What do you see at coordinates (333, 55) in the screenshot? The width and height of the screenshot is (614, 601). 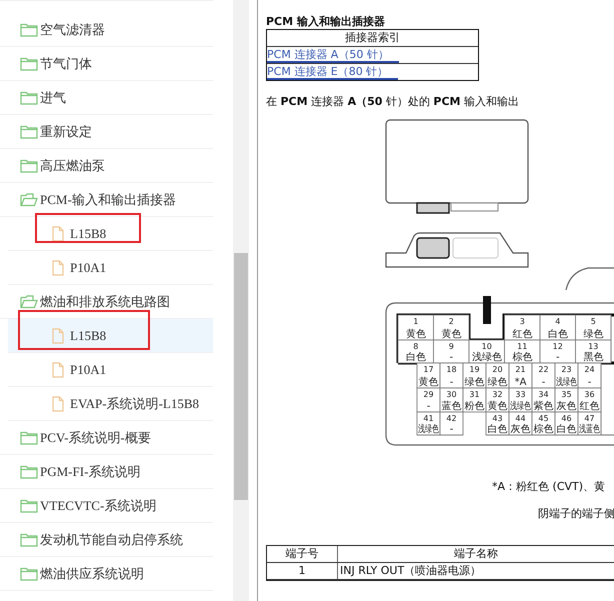 I see `connector-link: PCM 连接器 A（50 针）` at bounding box center [333, 55].